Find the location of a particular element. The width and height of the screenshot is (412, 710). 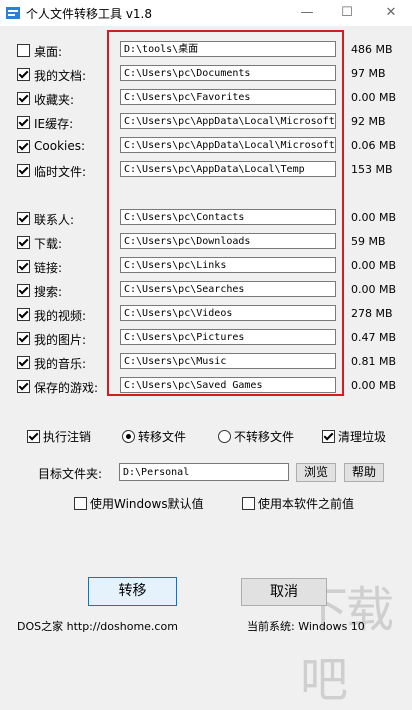

folder-size: 0.47 MB is located at coordinates (374, 337).